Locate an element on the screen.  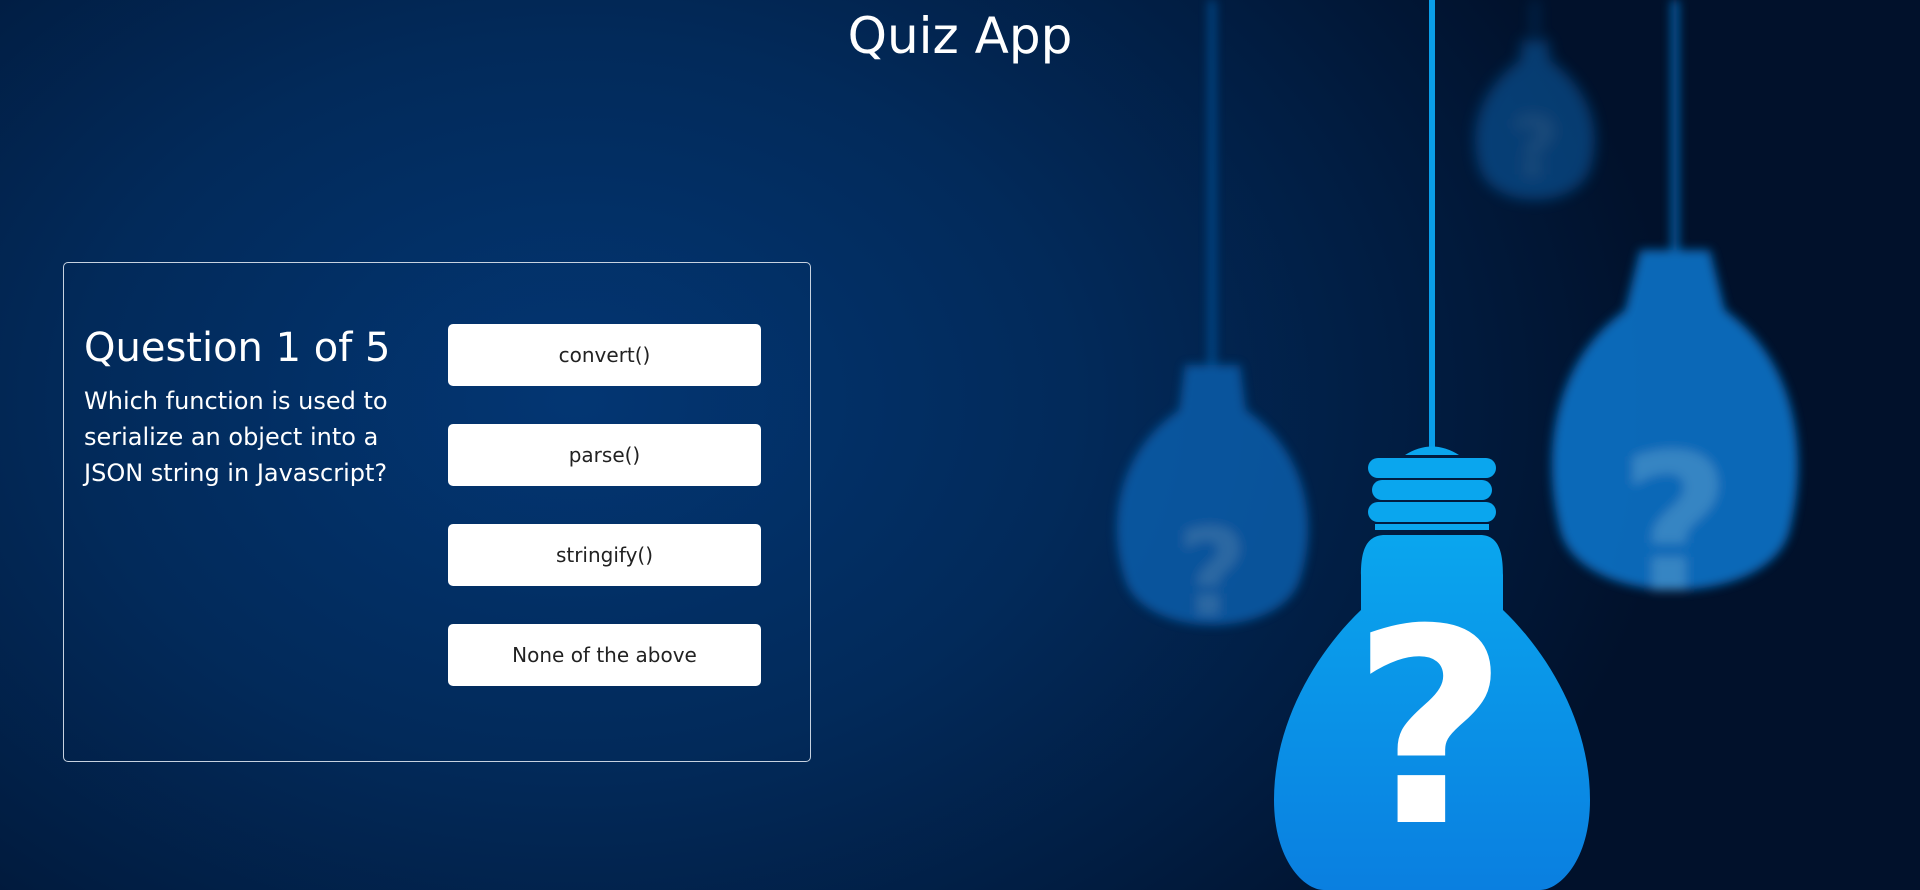
answer-button-parse: parse() is located at coordinates (604, 455).